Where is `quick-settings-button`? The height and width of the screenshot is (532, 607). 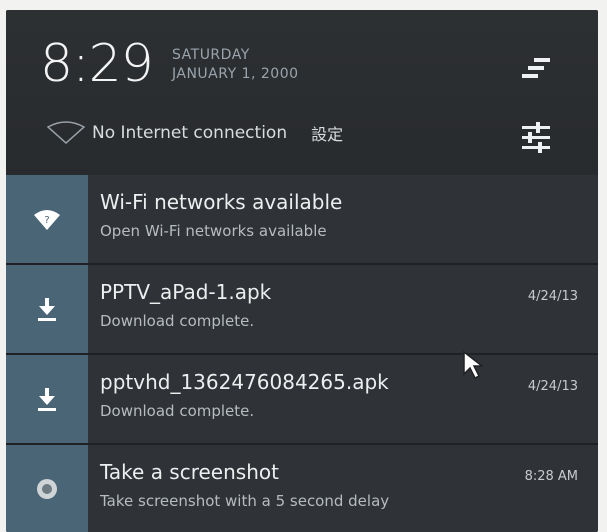
quick-settings-button is located at coordinates (535, 138).